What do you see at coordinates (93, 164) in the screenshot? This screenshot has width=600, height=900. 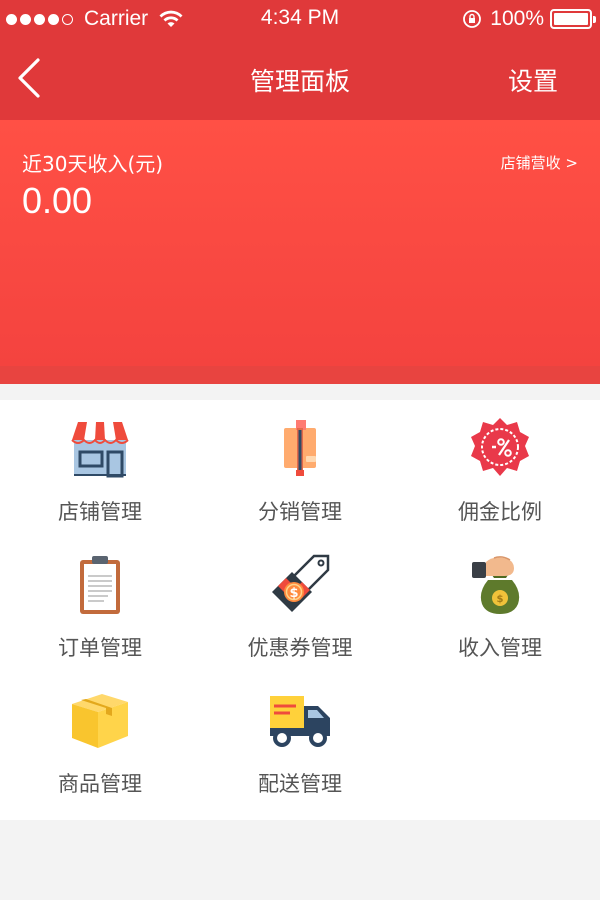 I see `income-label: 近30天收入(元)` at bounding box center [93, 164].